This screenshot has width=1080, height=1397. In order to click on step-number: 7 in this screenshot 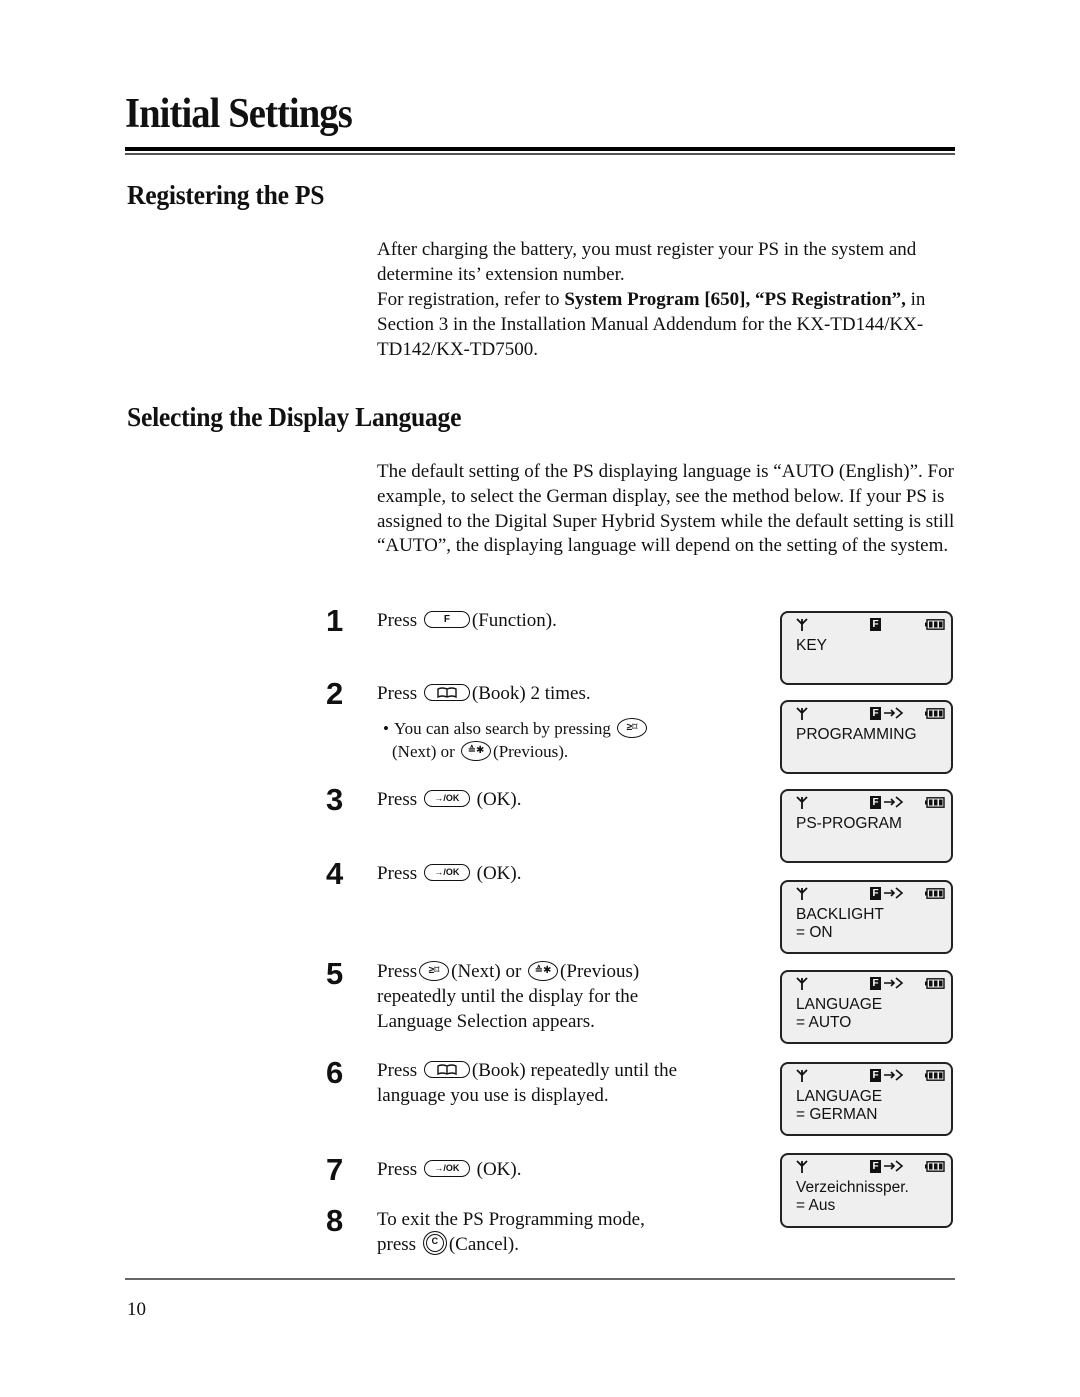, I will do `click(335, 1169)`.